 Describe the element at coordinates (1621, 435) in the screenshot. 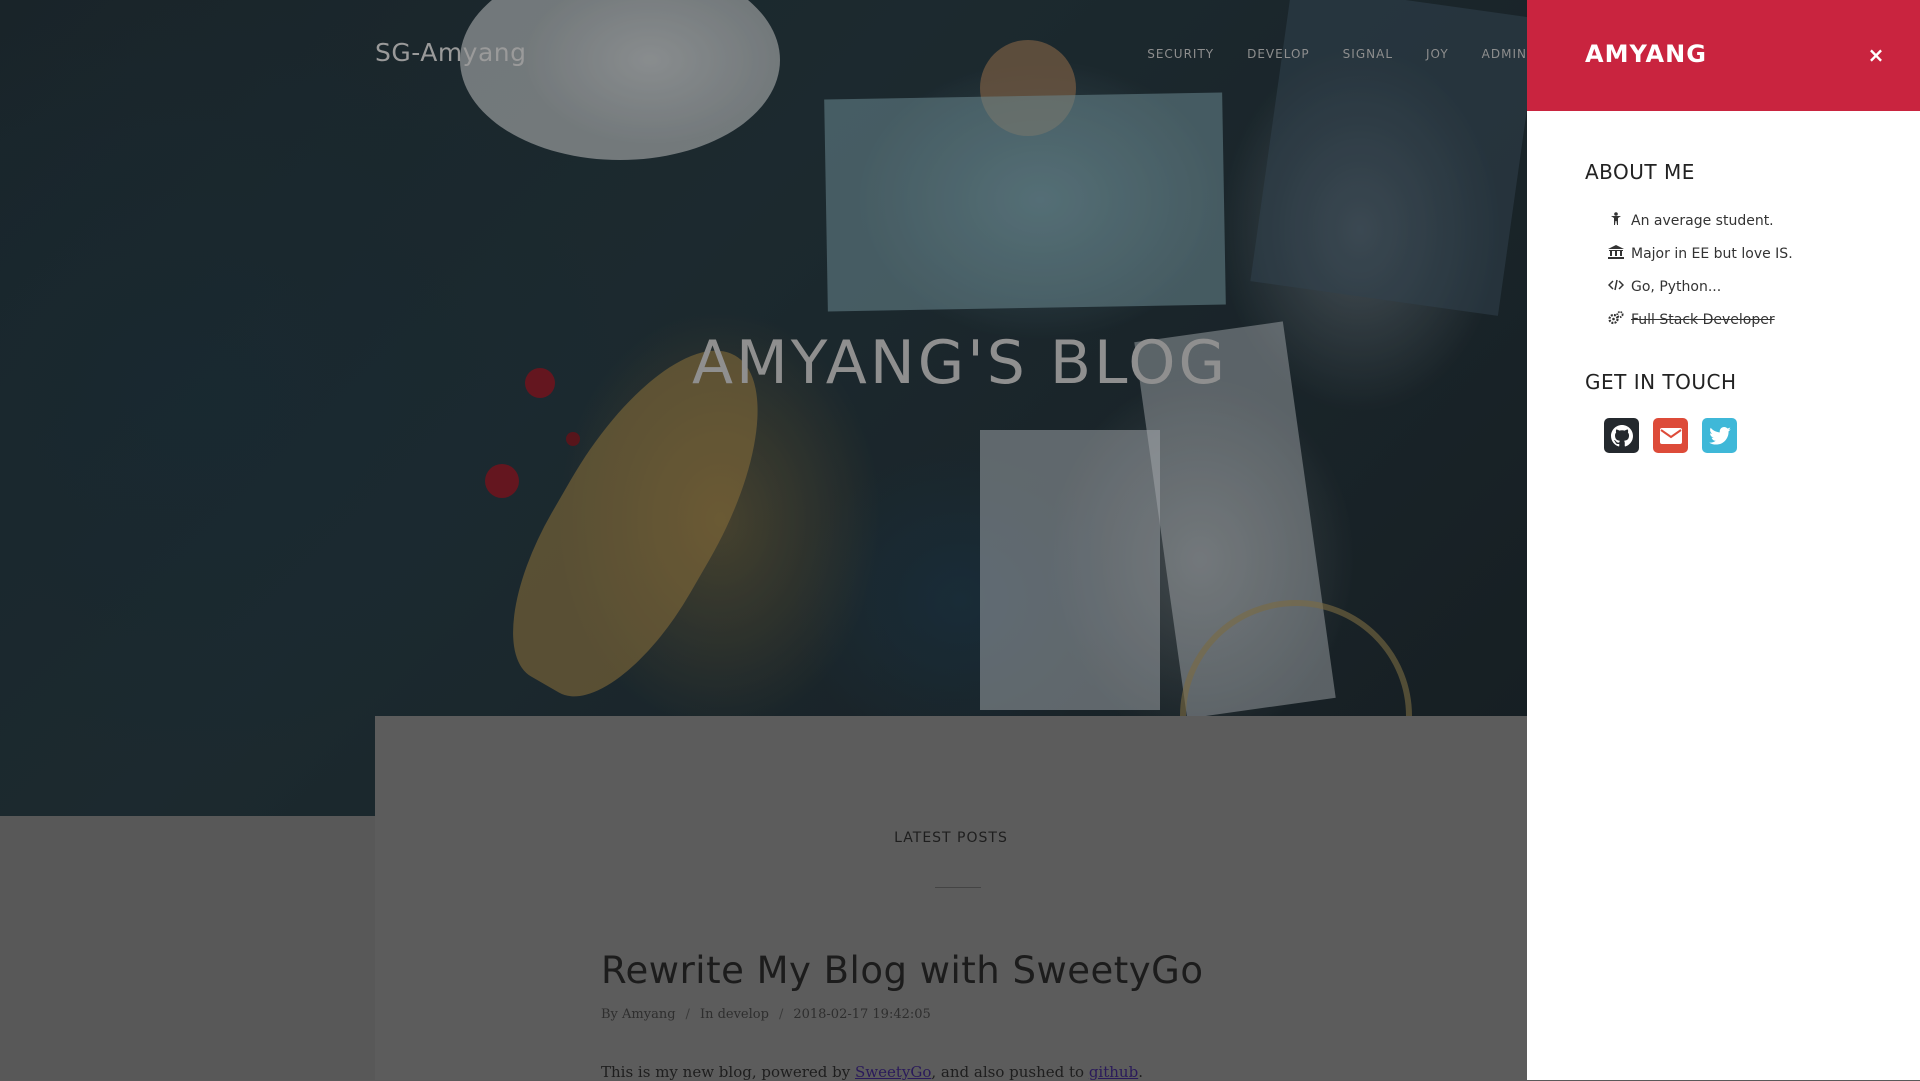

I see `github-icon` at that location.